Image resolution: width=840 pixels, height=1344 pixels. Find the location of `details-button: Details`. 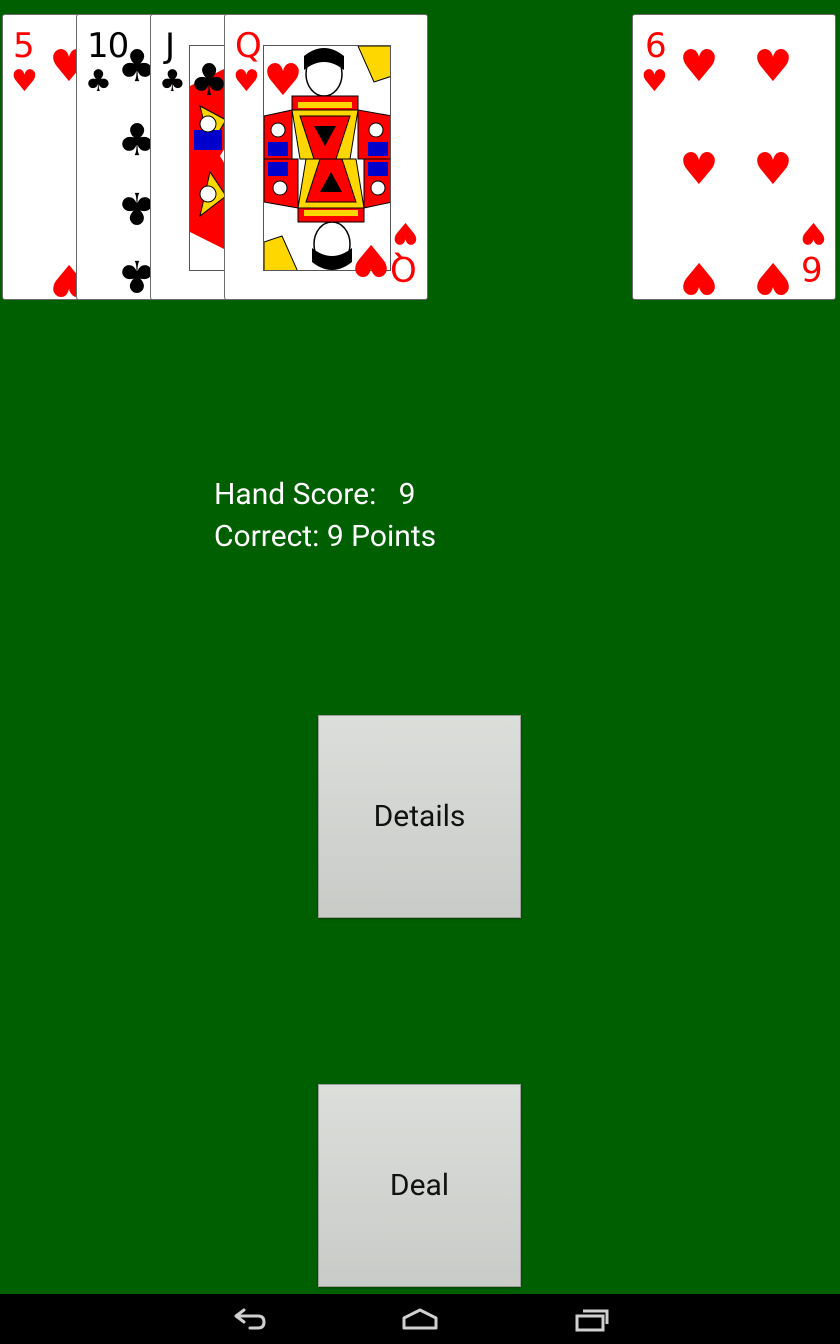

details-button: Details is located at coordinates (419, 816).